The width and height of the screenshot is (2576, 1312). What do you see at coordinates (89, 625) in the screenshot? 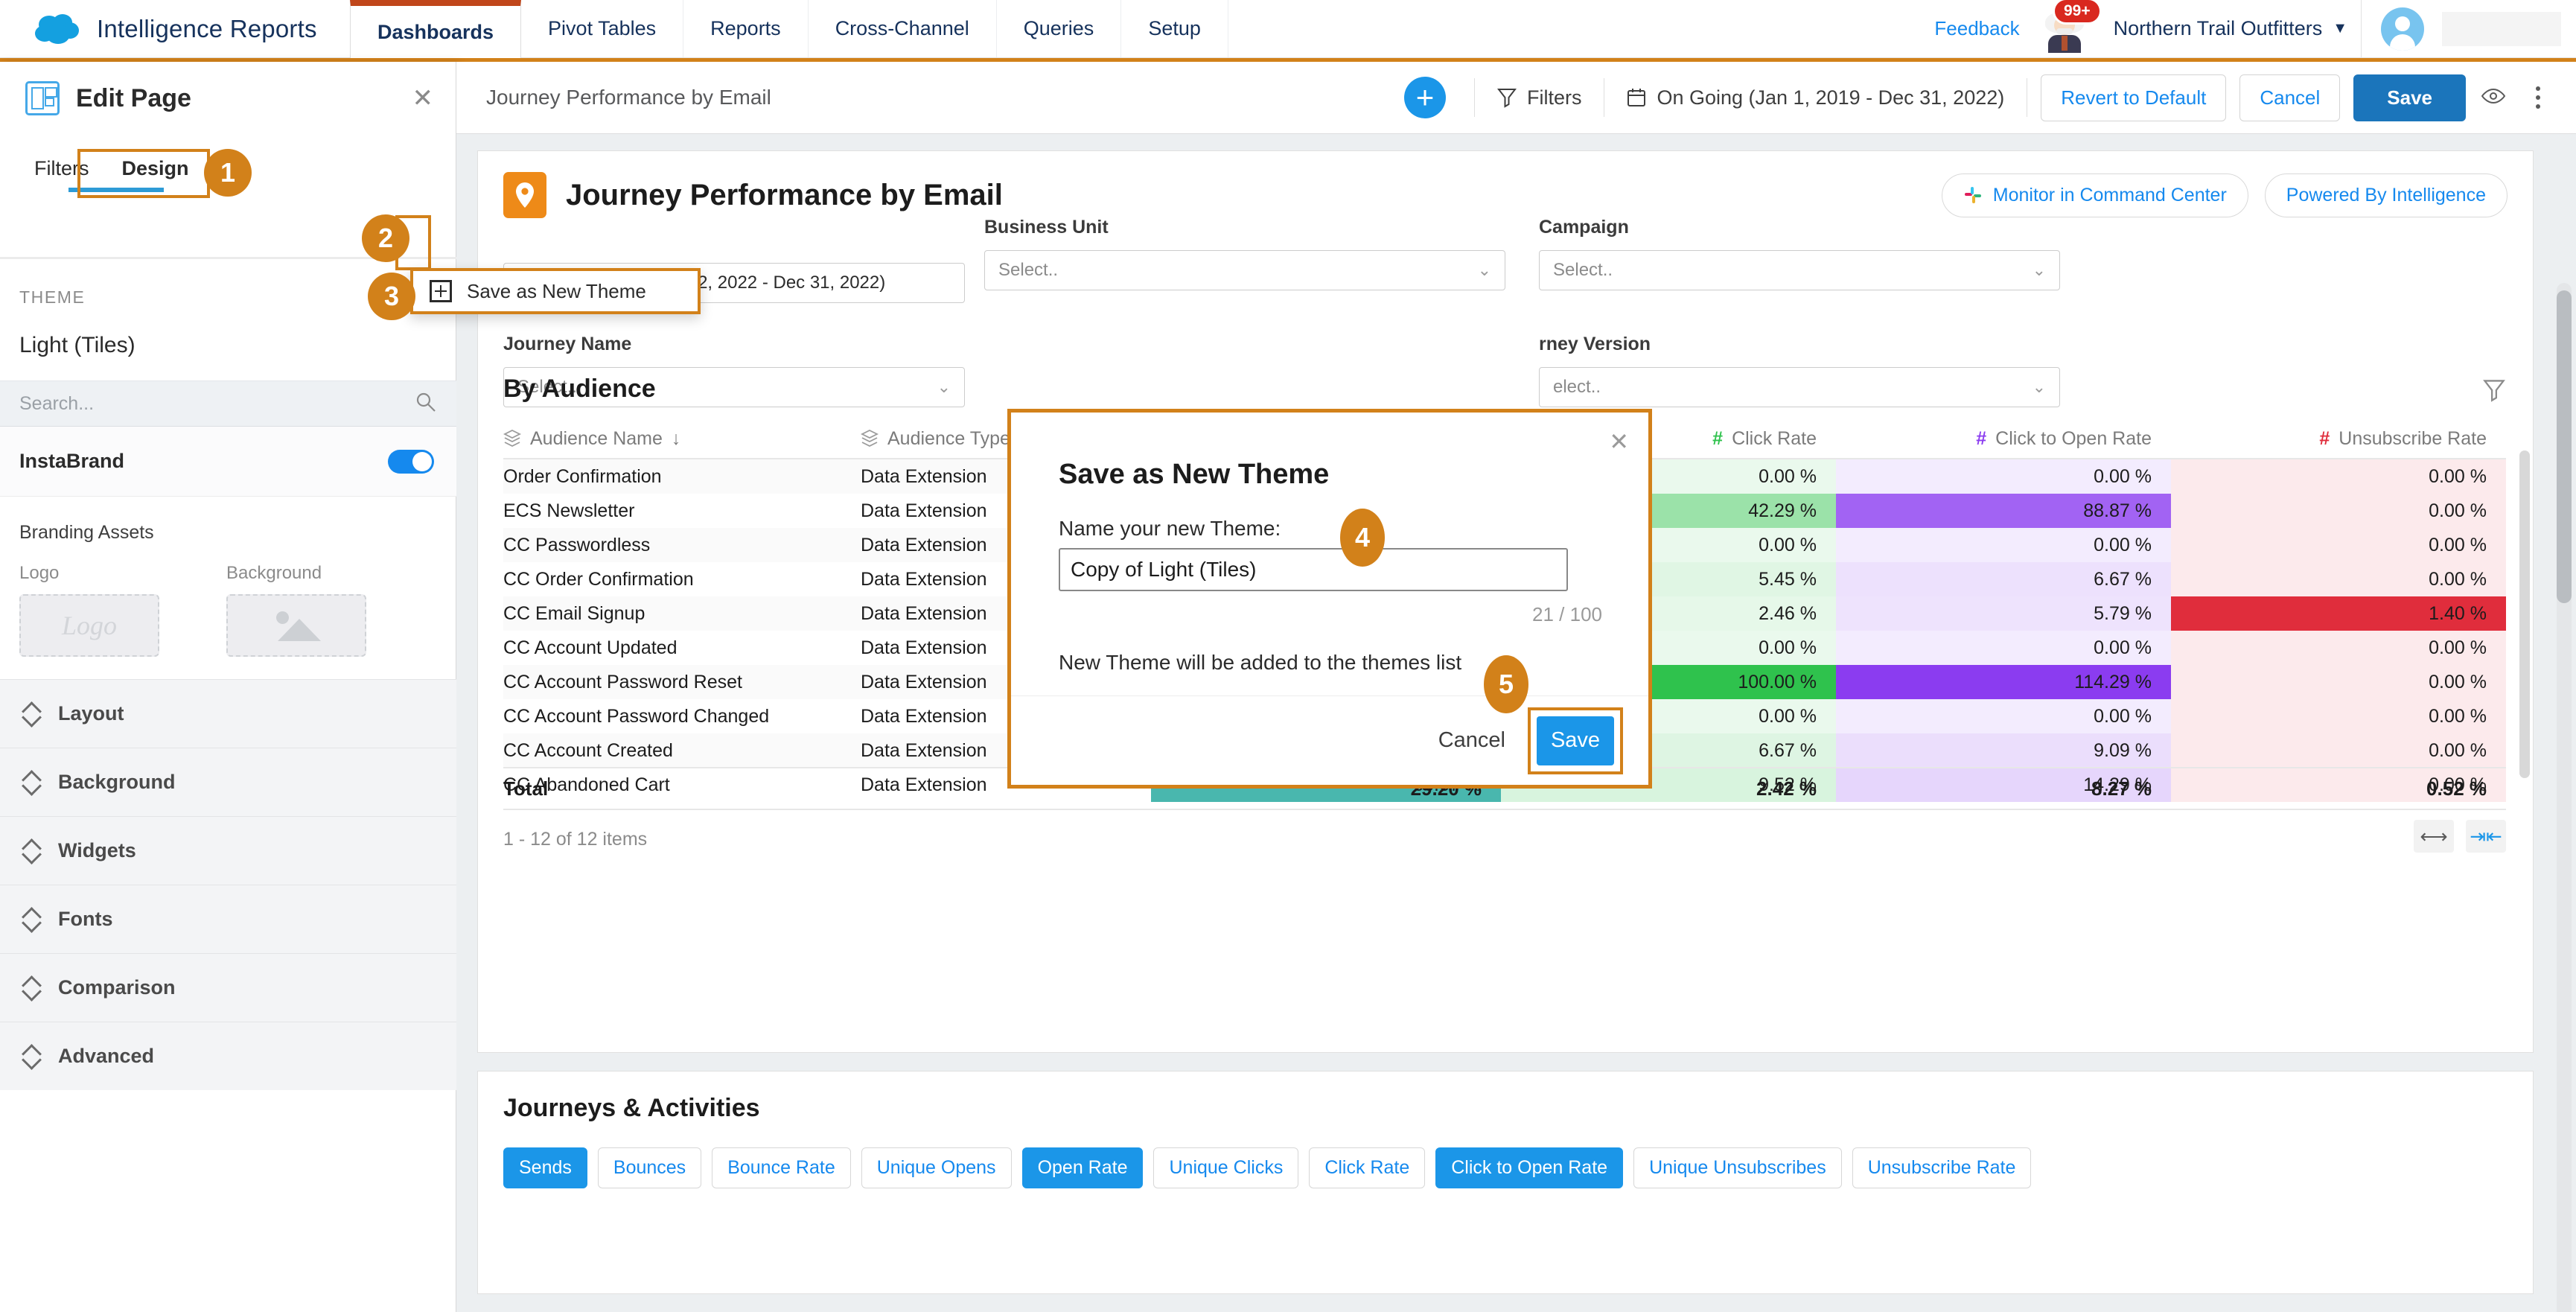
I see `logo-upload-box: Logo` at bounding box center [89, 625].